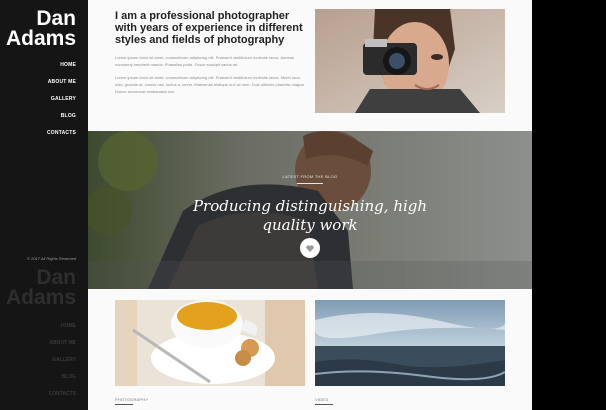 The width and height of the screenshot is (606, 410). I want to click on logo2-line2: Adams, so click(40, 297).